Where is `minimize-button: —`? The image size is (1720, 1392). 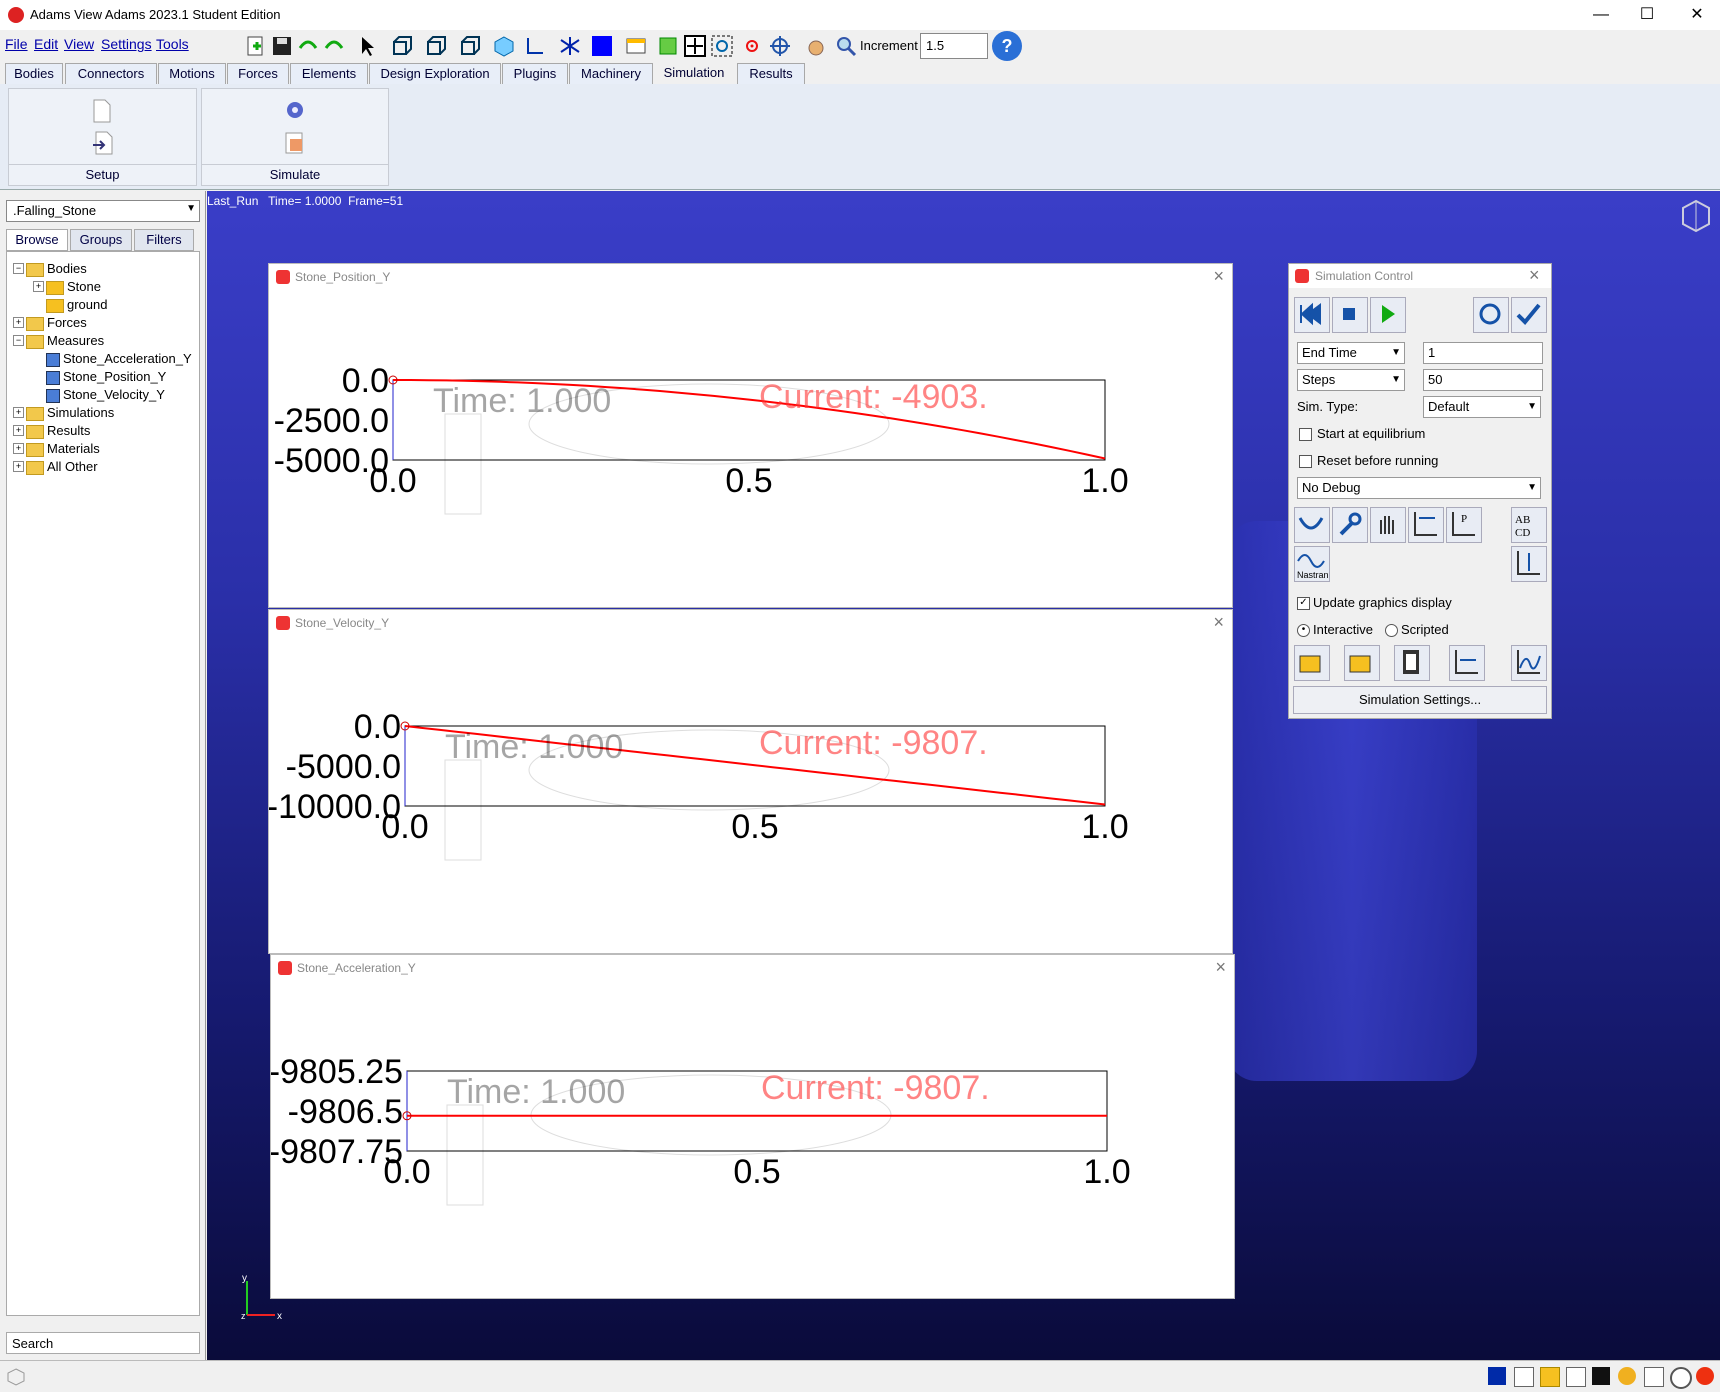 minimize-button: — is located at coordinates (1601, 15).